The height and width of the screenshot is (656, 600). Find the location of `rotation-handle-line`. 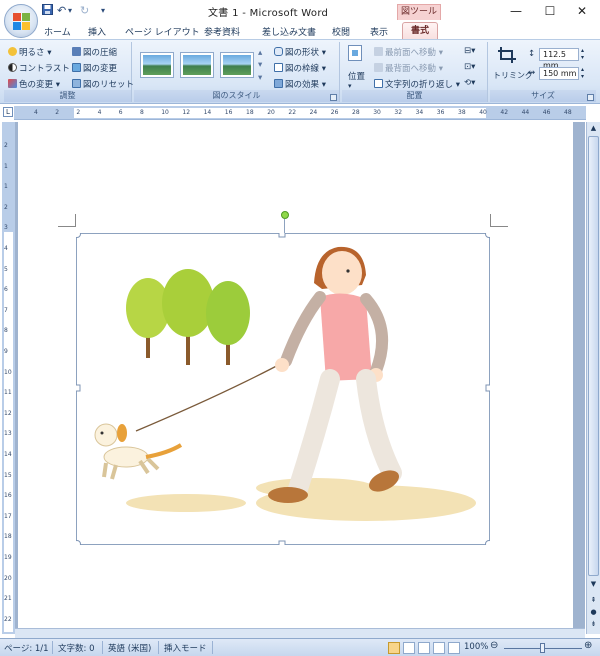

rotation-handle-line is located at coordinates (284, 226).